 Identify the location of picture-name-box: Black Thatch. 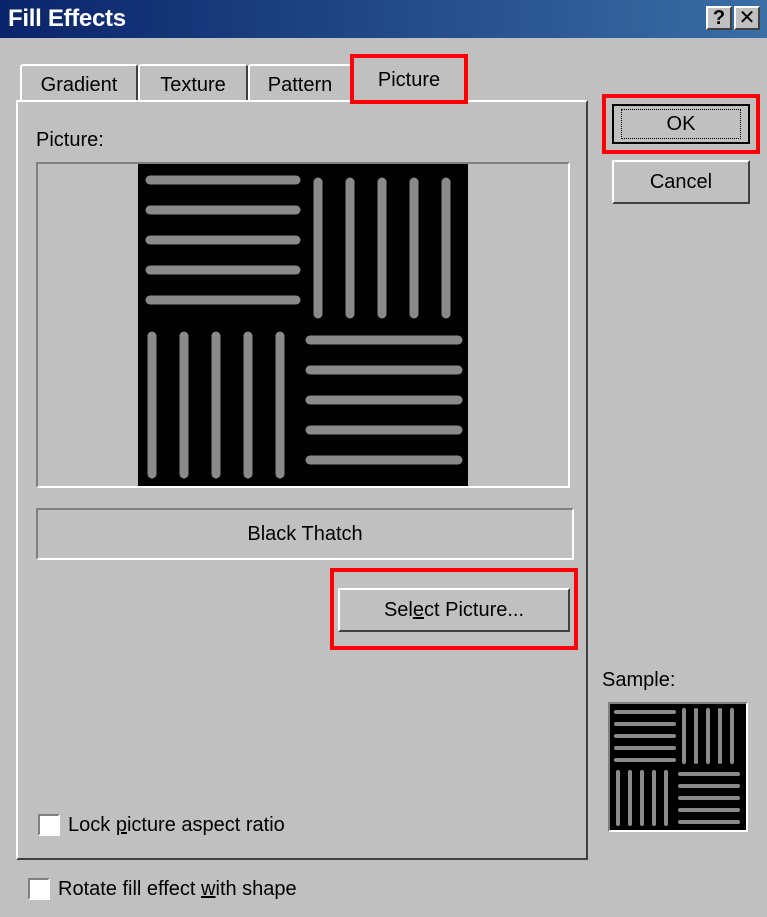
(305, 534).